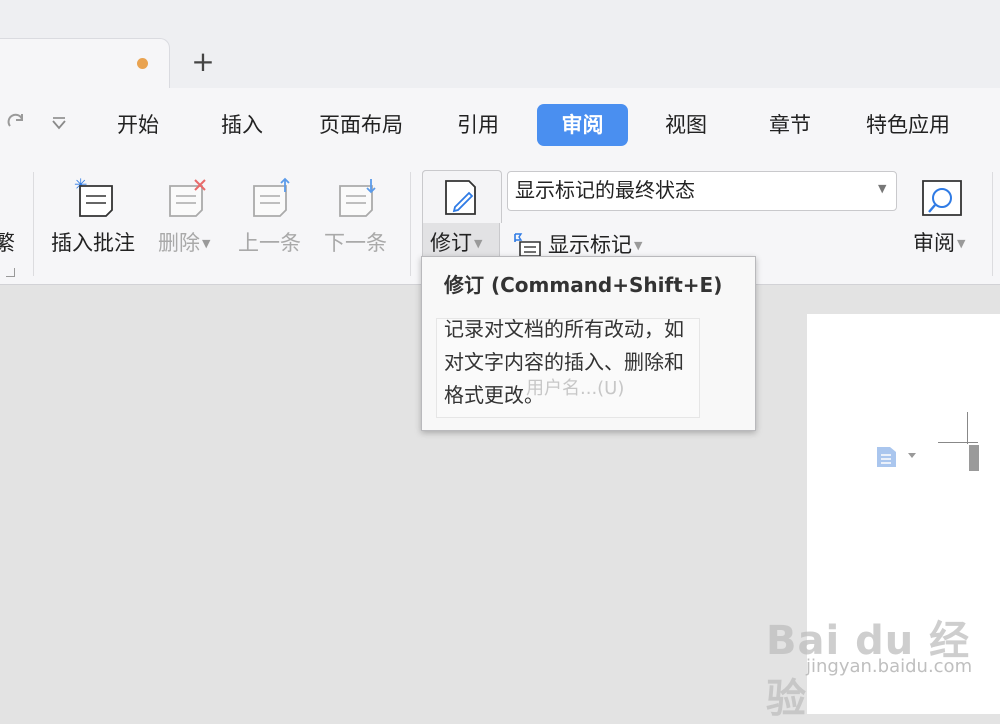  What do you see at coordinates (138, 125) in the screenshot?
I see `menu-tab-home: 开始` at bounding box center [138, 125].